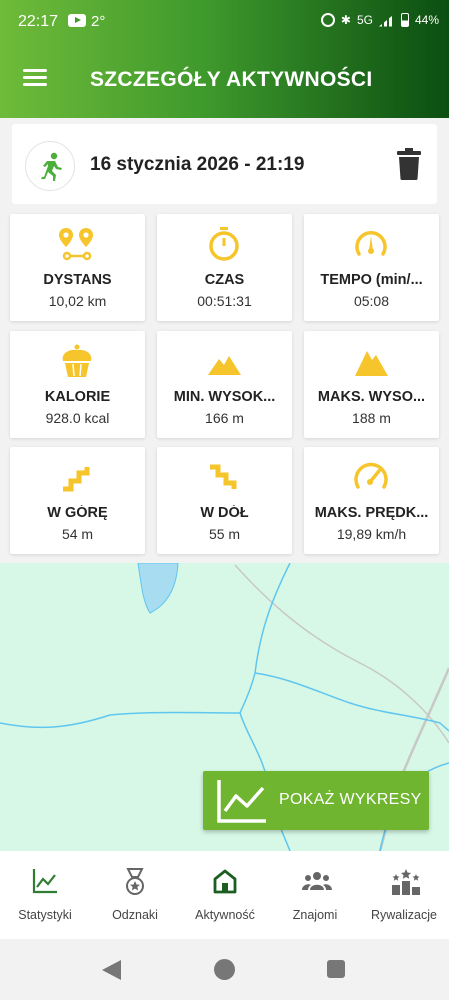 Image resolution: width=449 pixels, height=1000 pixels. What do you see at coordinates (135, 915) in the screenshot?
I see `nav-label: Odznaki` at bounding box center [135, 915].